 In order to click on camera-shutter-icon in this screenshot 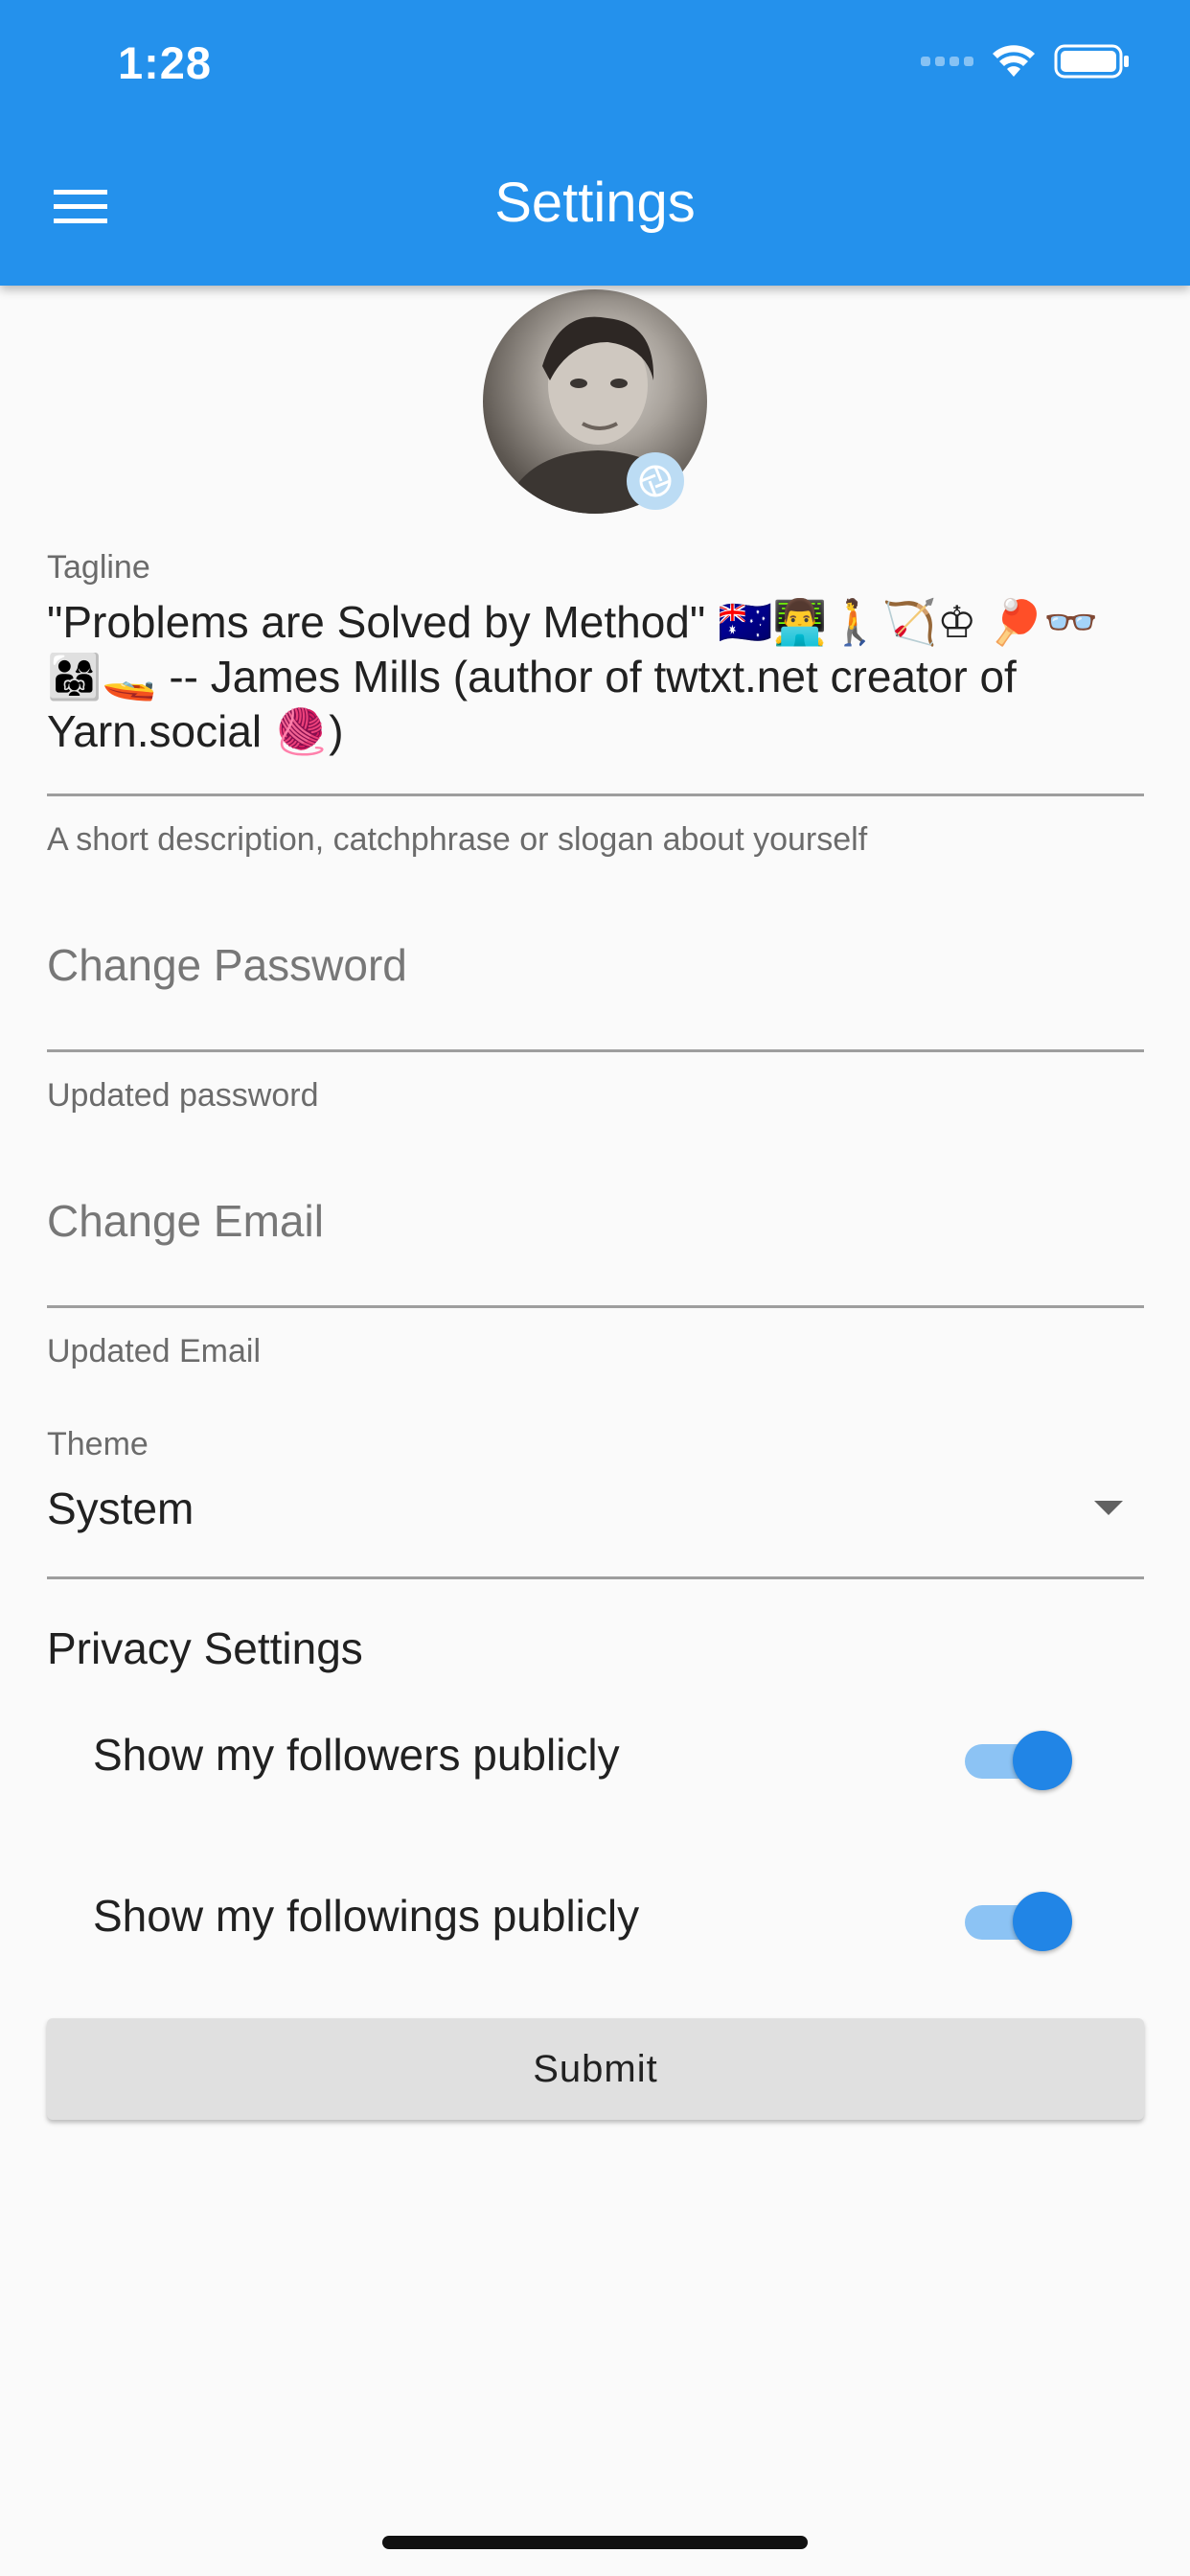, I will do `click(655, 481)`.